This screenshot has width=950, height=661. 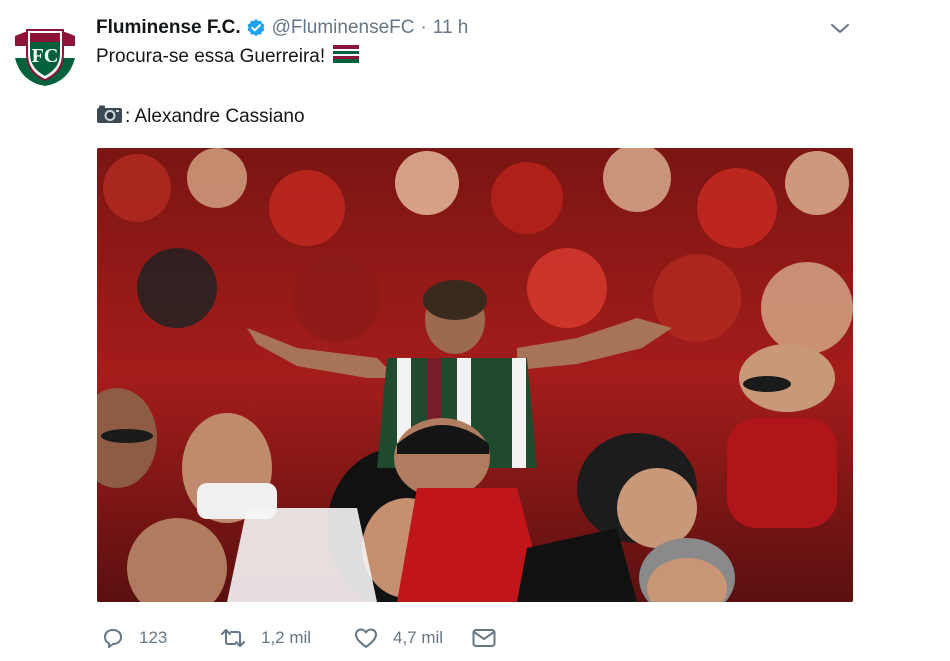 I want to click on tweet-text: Procura-se essa Guerreira!, so click(x=211, y=56).